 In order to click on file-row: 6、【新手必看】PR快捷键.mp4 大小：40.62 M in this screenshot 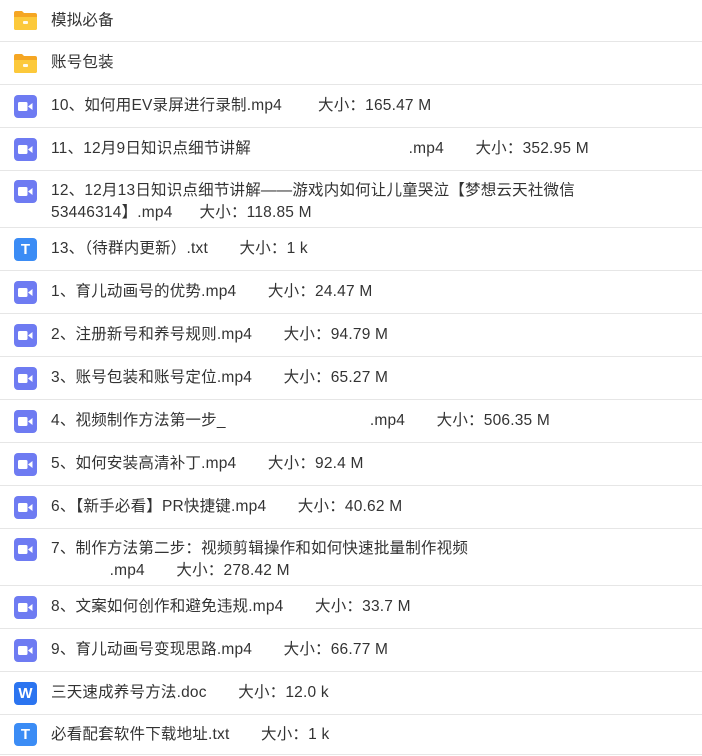, I will do `click(351, 507)`.